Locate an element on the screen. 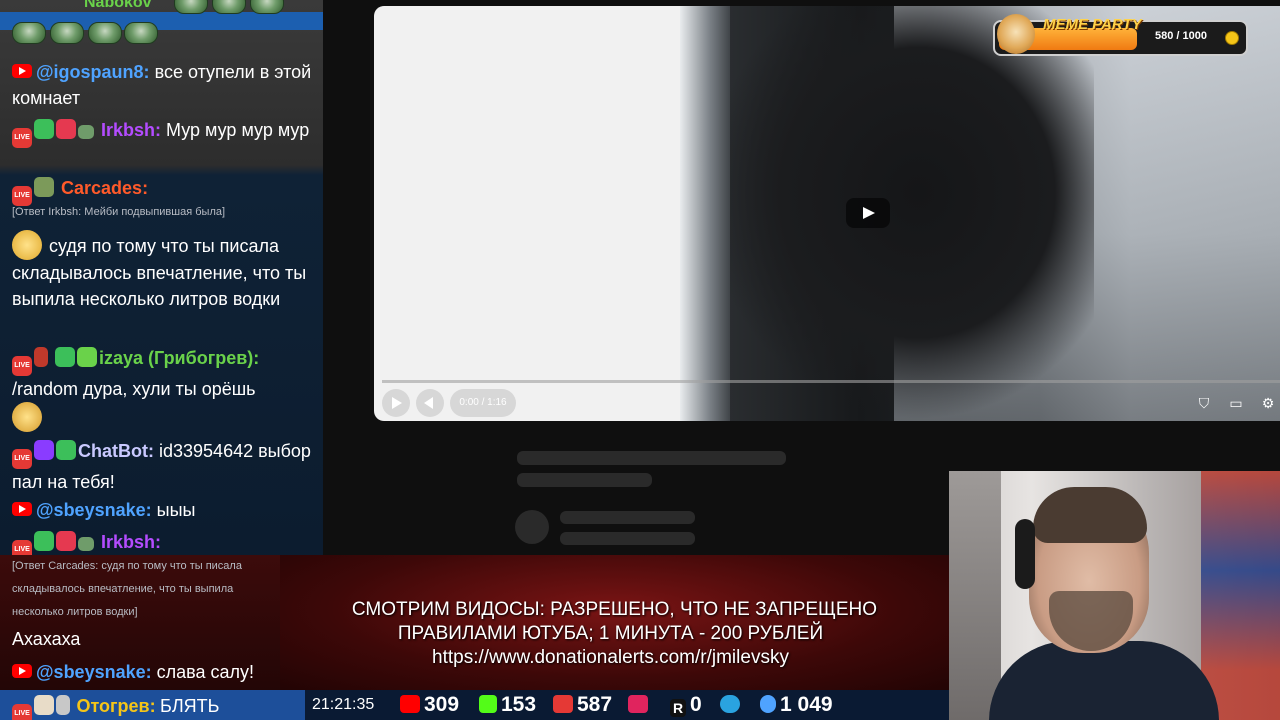 The image size is (1280, 720). total-viewers: 1 049 is located at coordinates (796, 705).